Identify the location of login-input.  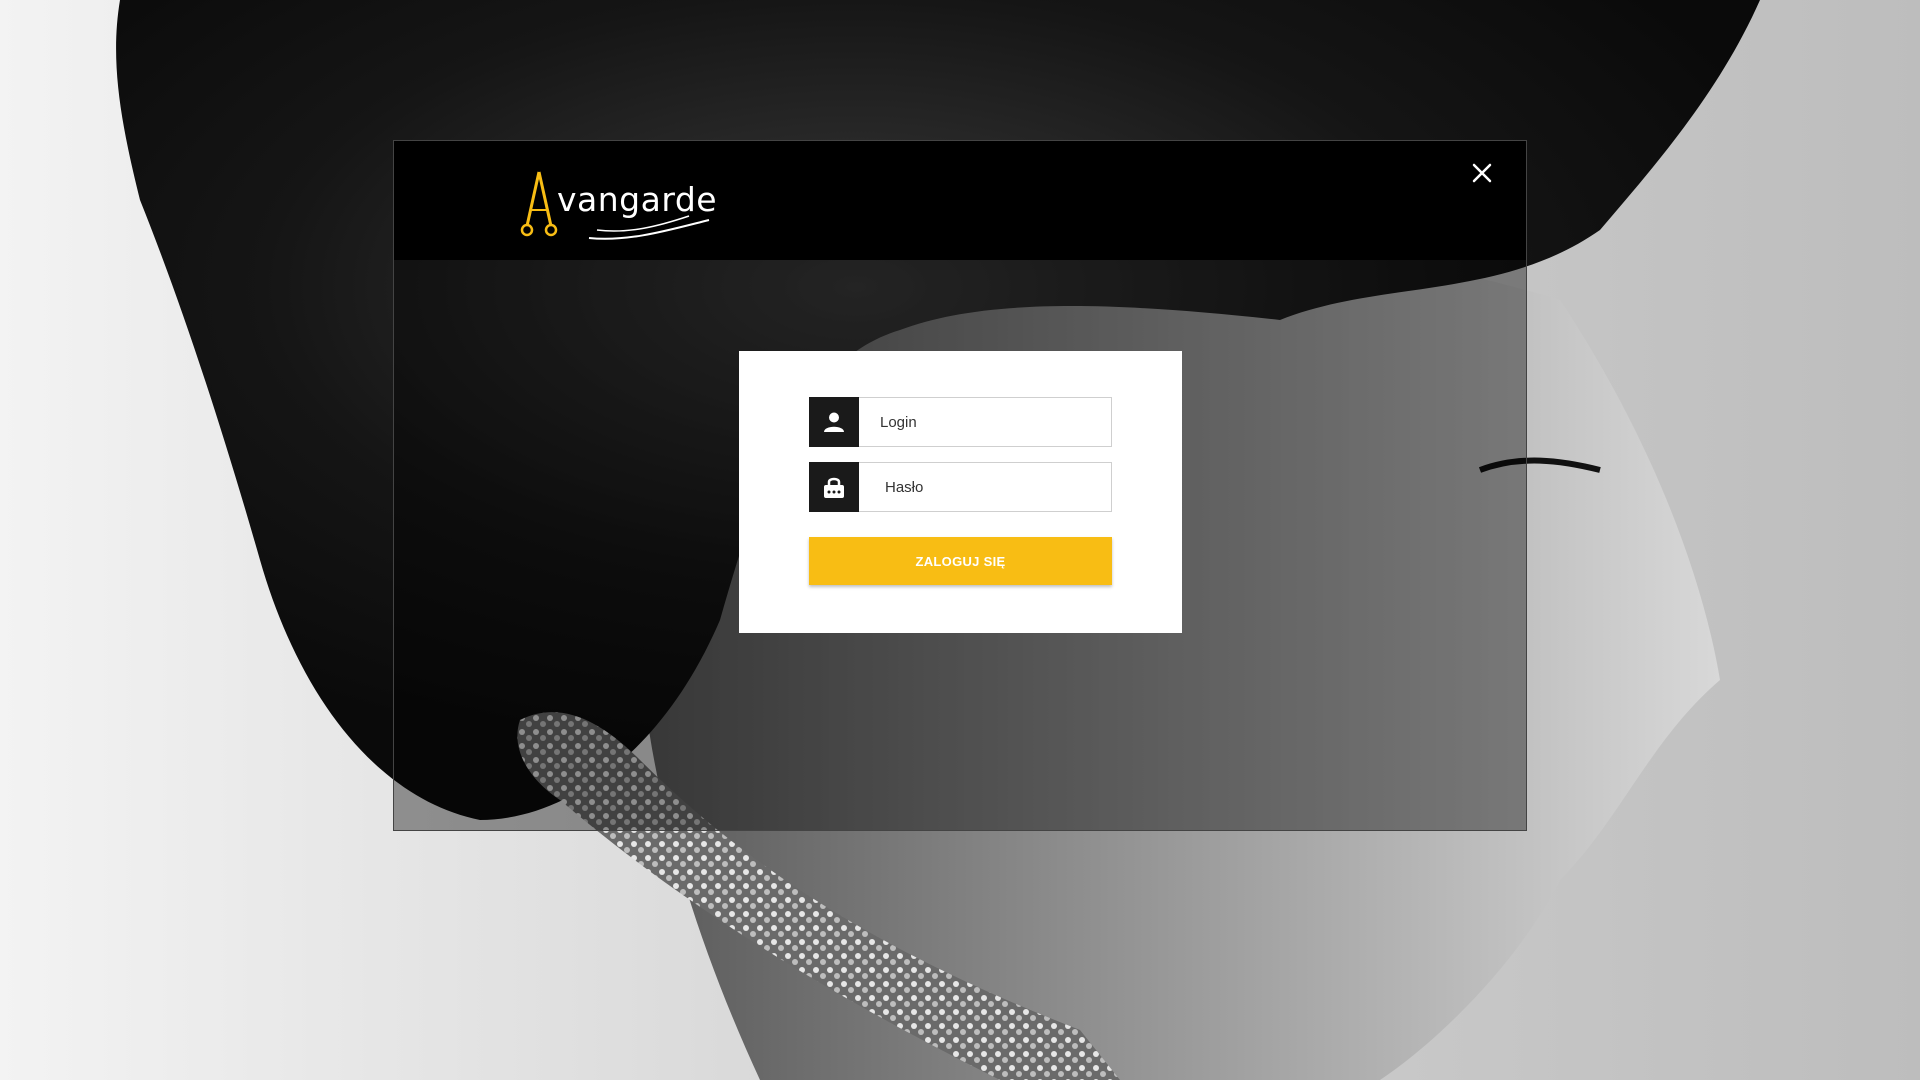
(984, 422).